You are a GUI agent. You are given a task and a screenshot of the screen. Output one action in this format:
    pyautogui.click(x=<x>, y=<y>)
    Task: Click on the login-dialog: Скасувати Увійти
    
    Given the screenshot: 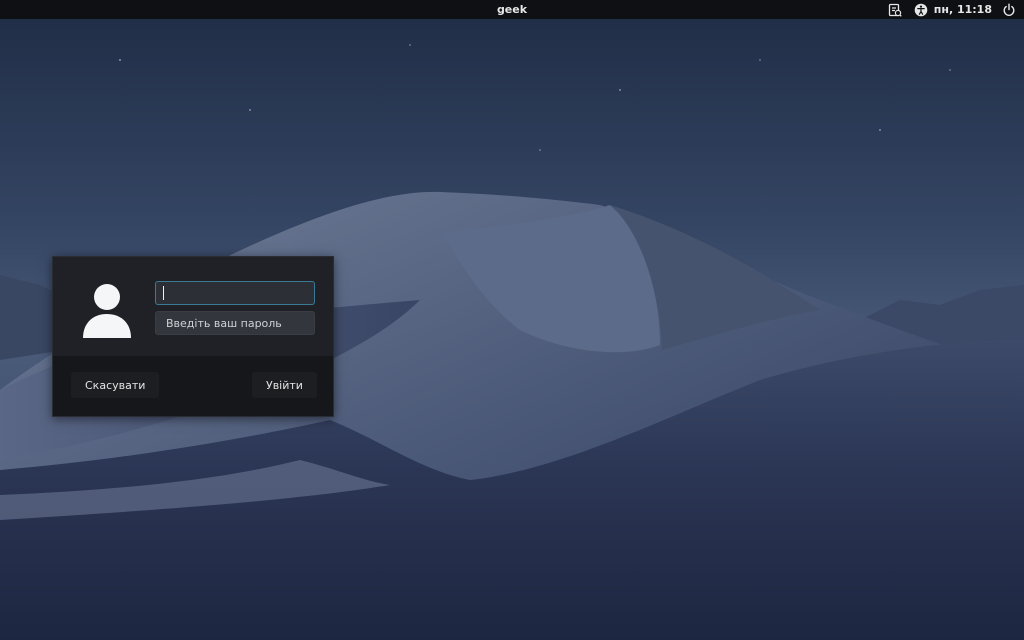 What is the action you would take?
    pyautogui.click(x=193, y=336)
    